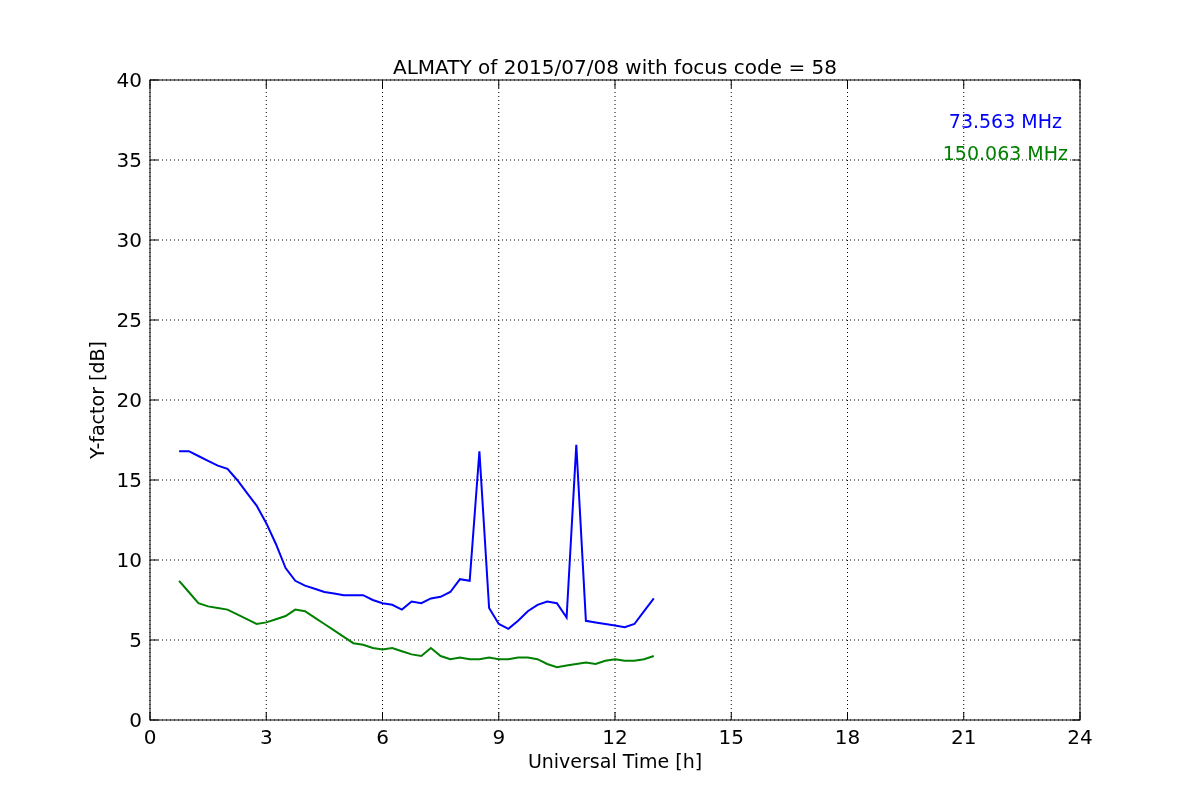 The image size is (1200, 800). I want to click on y-tick-label: 25, so click(129, 320).